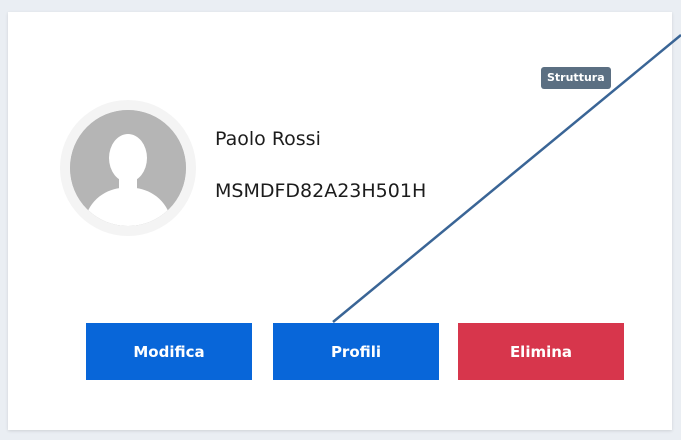 This screenshot has height=440, width=681. I want to click on profiles-button: Profili, so click(356, 351).